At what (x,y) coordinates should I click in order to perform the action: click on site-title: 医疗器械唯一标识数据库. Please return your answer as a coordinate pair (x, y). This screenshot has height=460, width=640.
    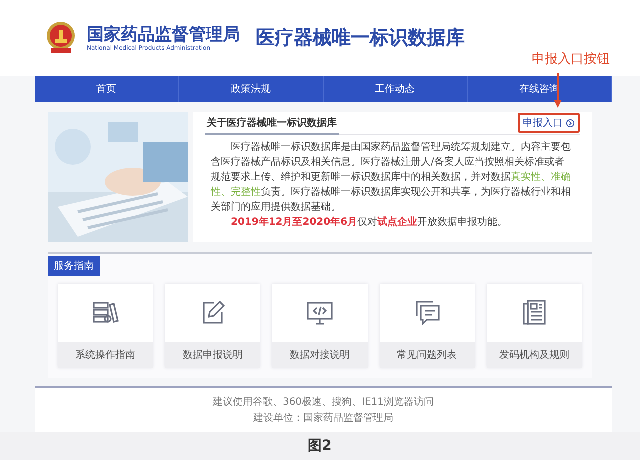
    Looking at the image, I should click on (360, 38).